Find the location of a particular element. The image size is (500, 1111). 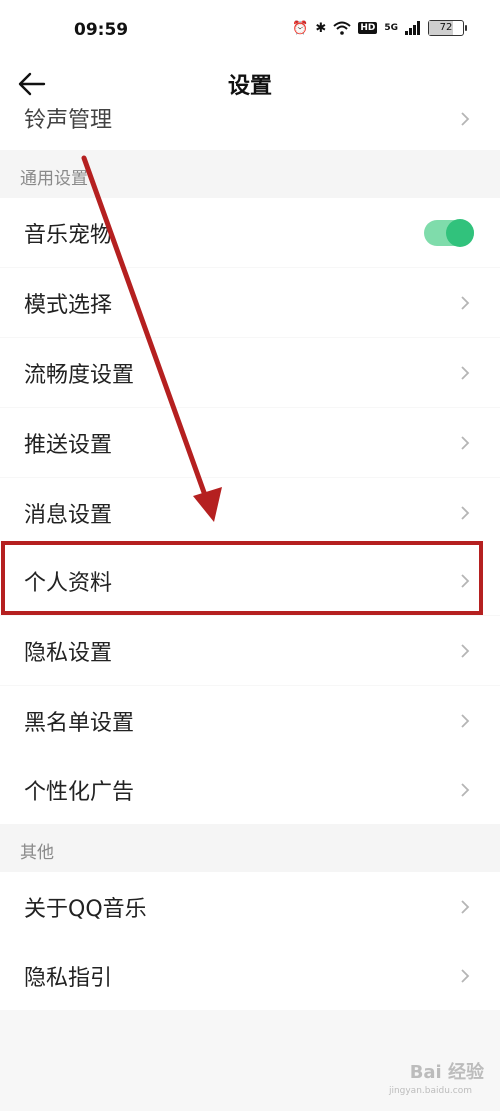

status-bar: 09:59 ⏰ ✱ HD 5G 72 is located at coordinates (250, 31).